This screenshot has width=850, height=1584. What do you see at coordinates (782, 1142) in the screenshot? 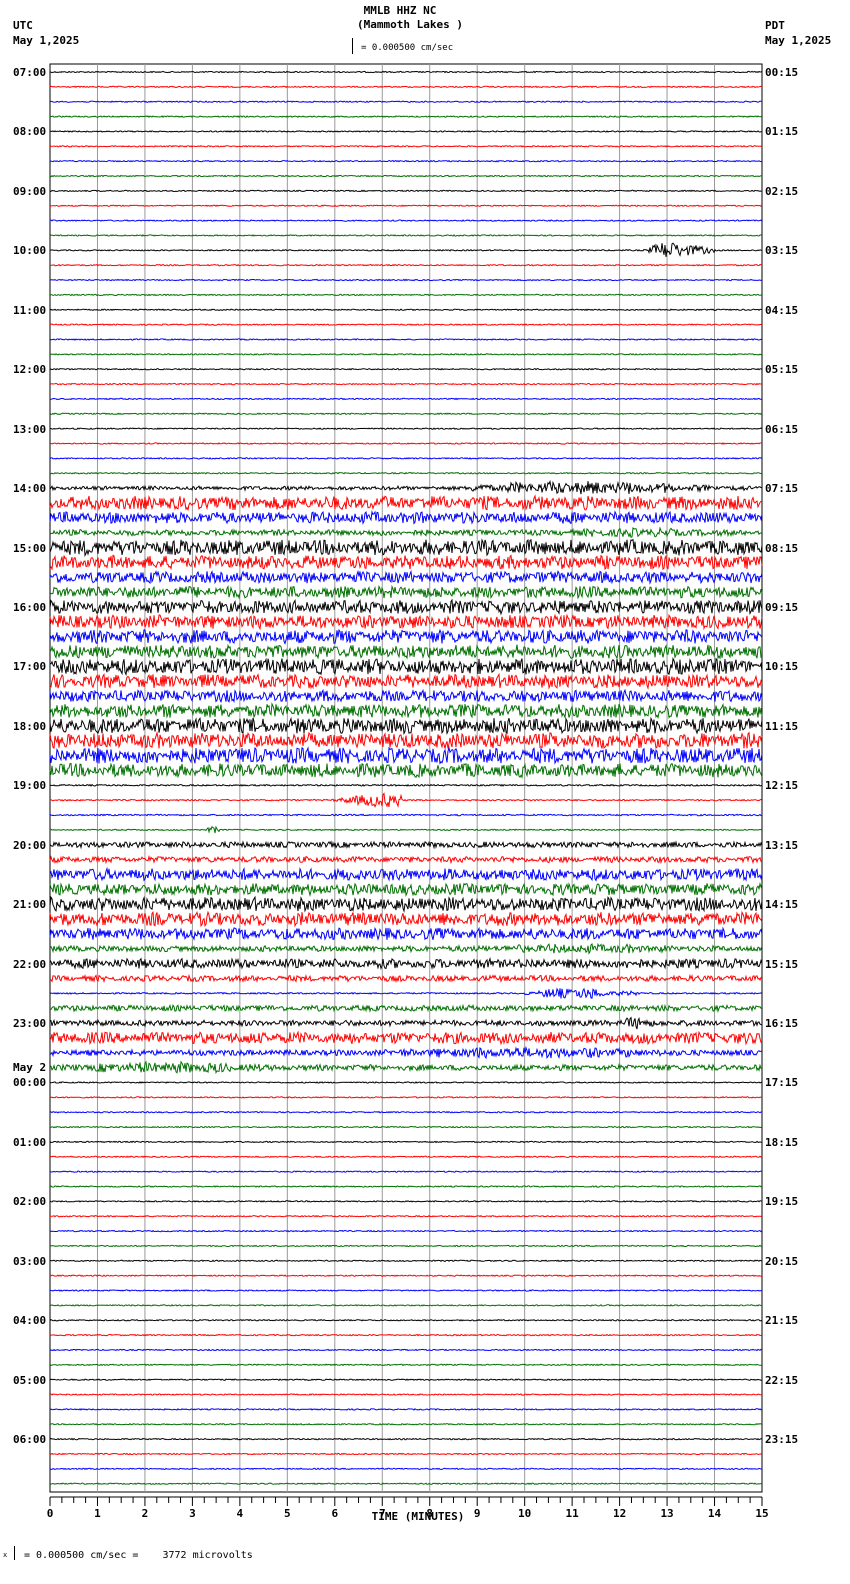
I see `pdt-hour-label: 18:15` at bounding box center [782, 1142].